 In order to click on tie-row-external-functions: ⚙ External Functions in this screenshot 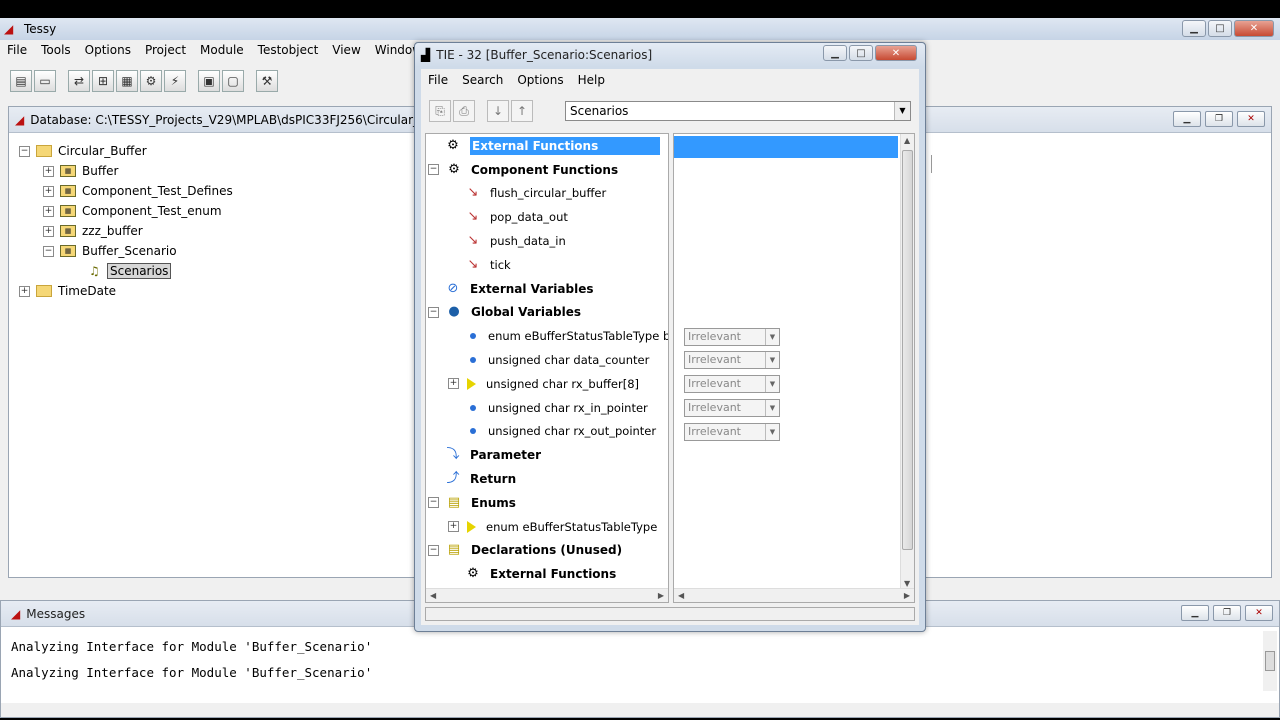, I will do `click(547, 146)`.